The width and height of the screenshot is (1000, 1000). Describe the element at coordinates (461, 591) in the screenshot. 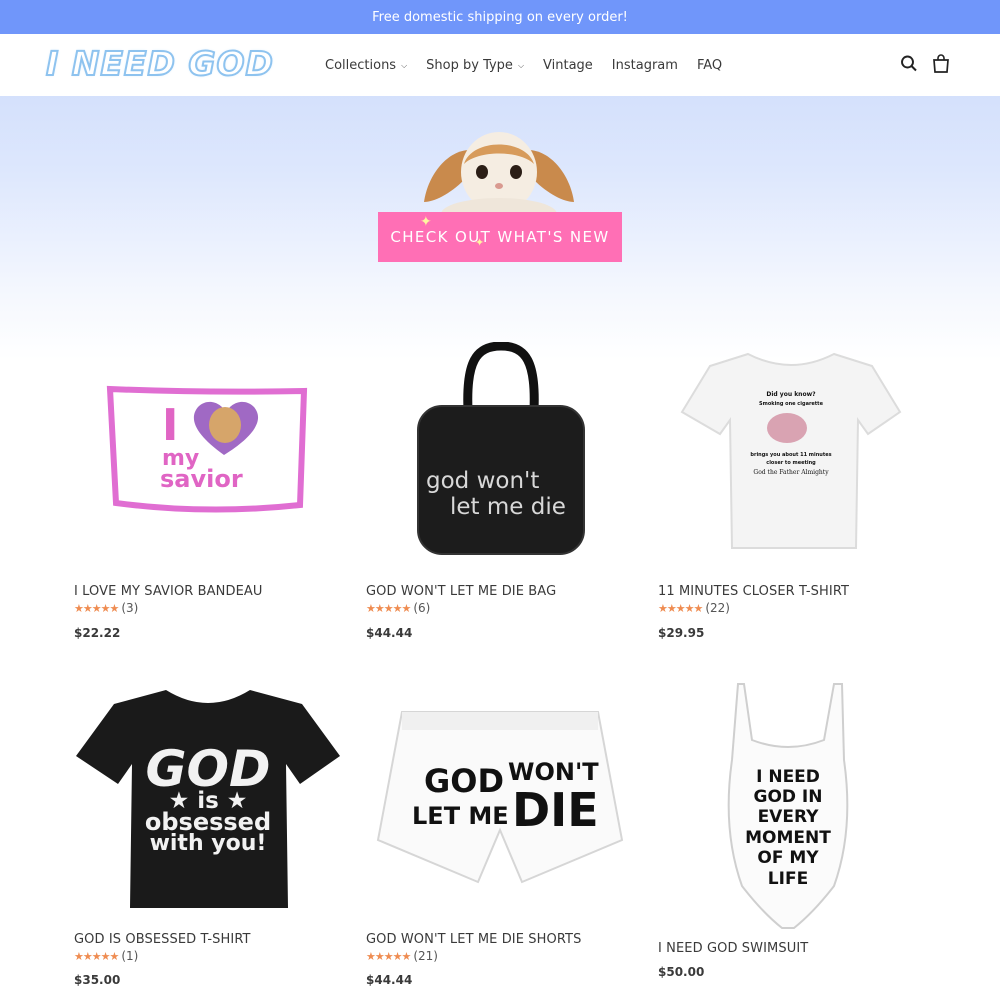

I see `product-title: GOD WON'T LET ME DIE BAG` at that location.